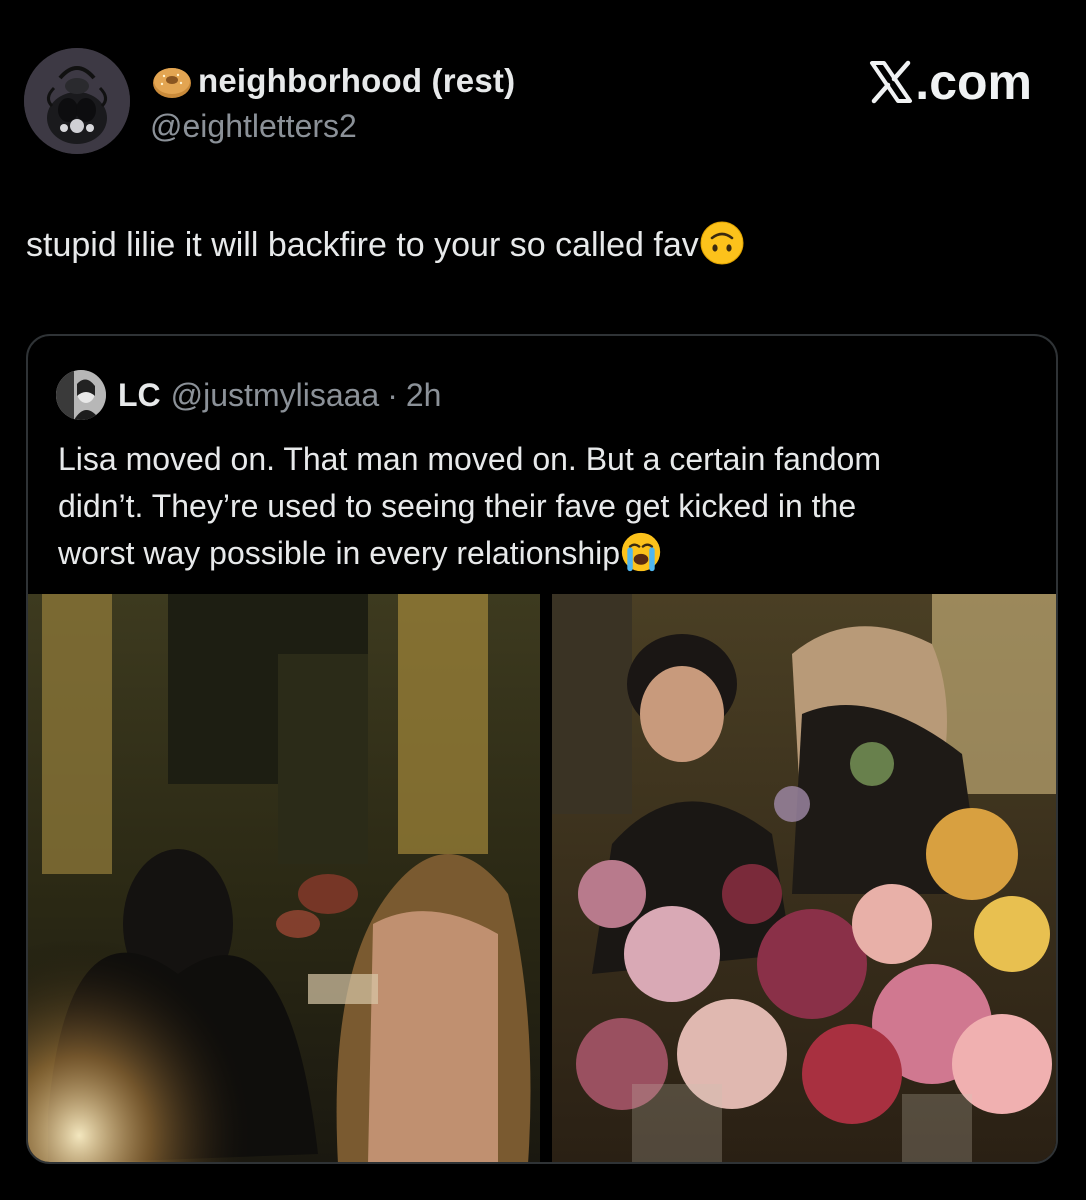  I want to click on author-handle: @eightletters2, so click(253, 126).